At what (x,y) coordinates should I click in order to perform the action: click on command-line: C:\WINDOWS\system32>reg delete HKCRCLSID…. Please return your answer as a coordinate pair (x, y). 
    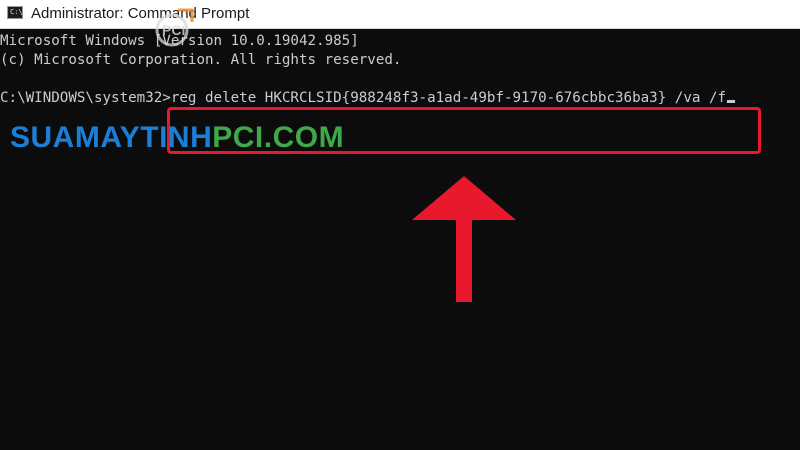
    Looking at the image, I should click on (368, 98).